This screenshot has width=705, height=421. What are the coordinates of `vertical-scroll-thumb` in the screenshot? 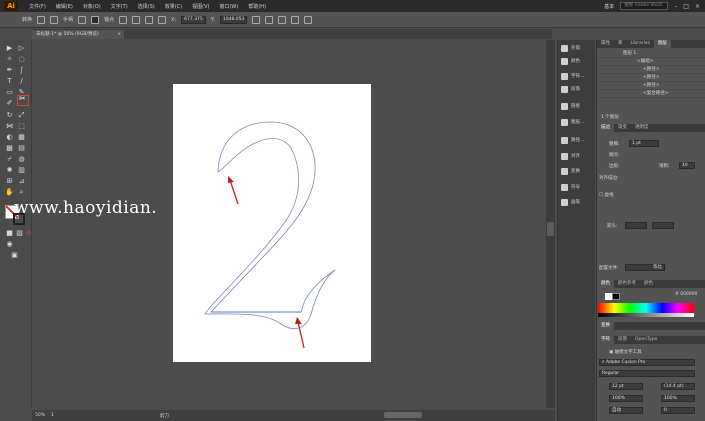 It's located at (550, 229).